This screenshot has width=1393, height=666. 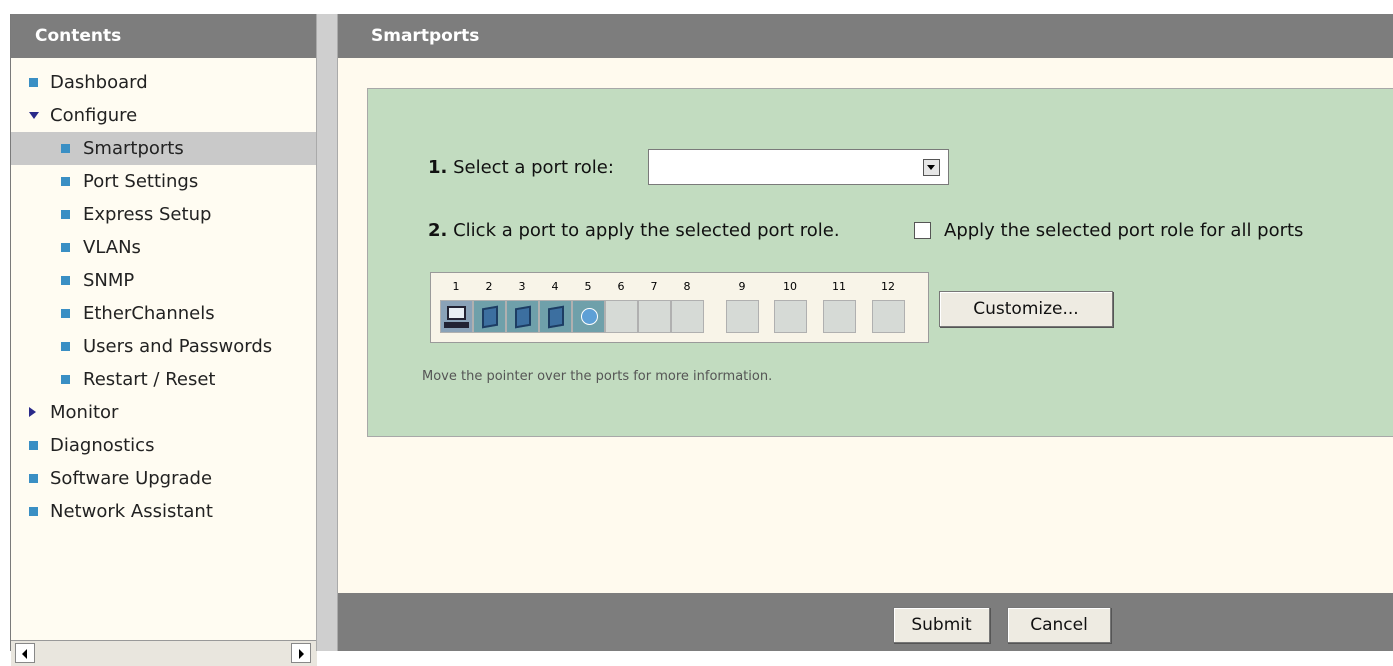 What do you see at coordinates (149, 313) in the screenshot?
I see `nav-item-label: EtherChannels` at bounding box center [149, 313].